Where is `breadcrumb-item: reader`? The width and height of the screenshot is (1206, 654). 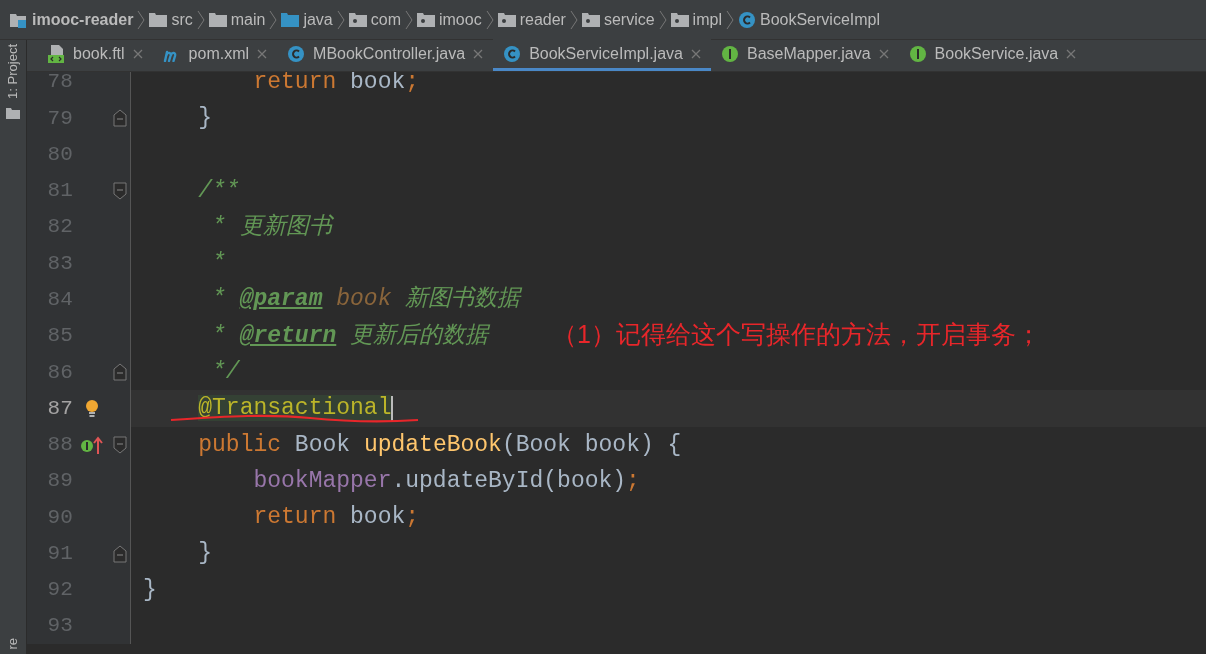
breadcrumb-item: reader is located at coordinates (542, 19).